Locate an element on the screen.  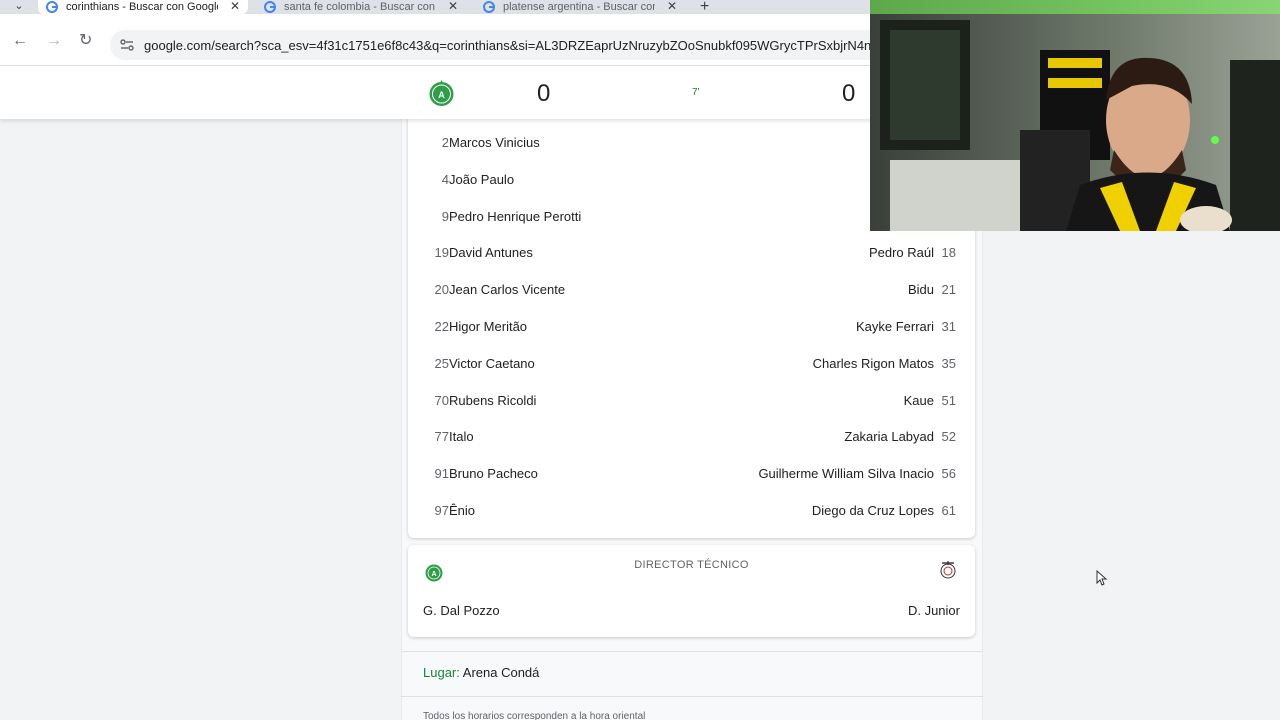
home-player-number: 25 is located at coordinates (441, 363).